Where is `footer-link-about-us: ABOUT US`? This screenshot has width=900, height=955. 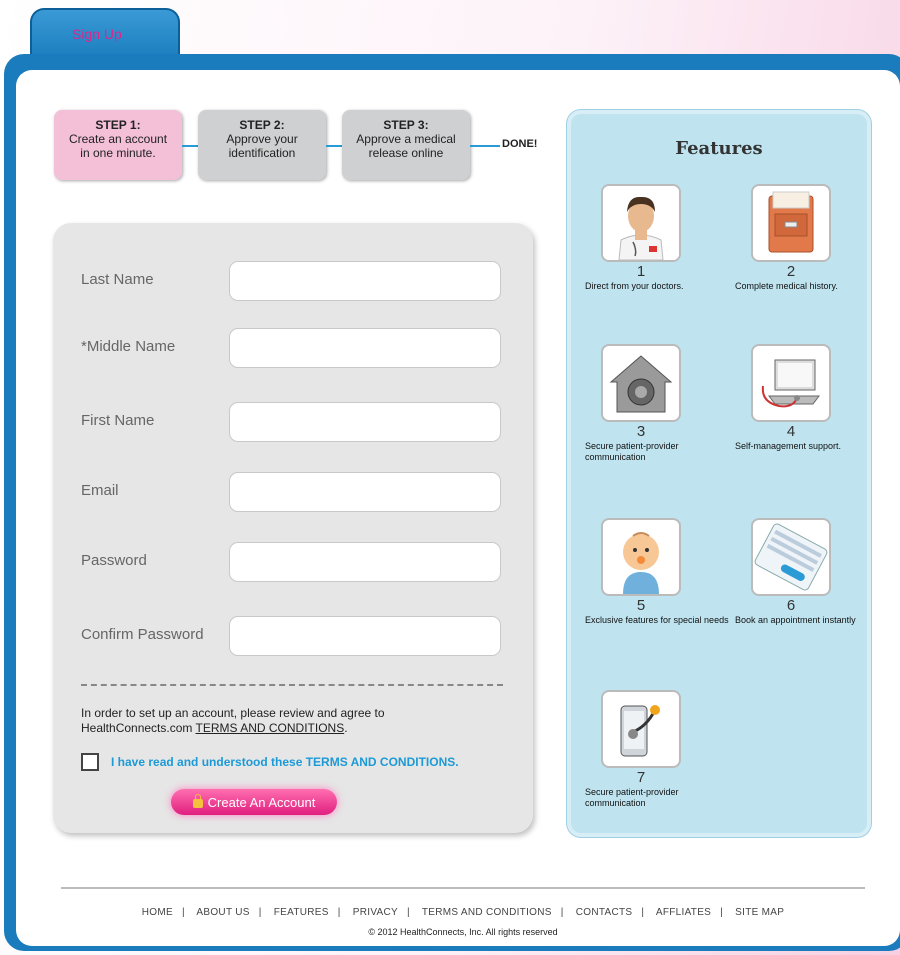
footer-link-about-us: ABOUT US is located at coordinates (222, 912).